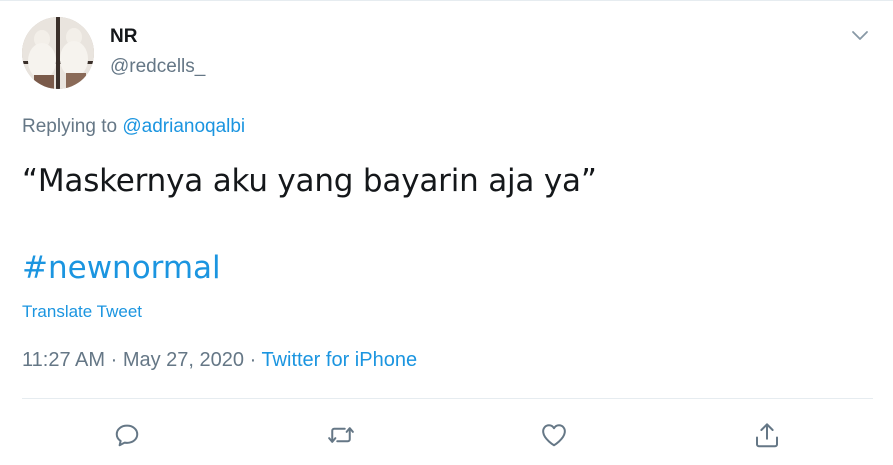 The image size is (893, 465). Describe the element at coordinates (123, 37) in the screenshot. I see `display-name: NR` at that location.